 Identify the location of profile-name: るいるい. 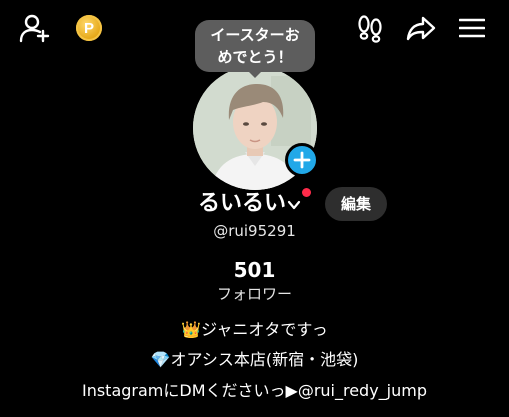
(242, 204).